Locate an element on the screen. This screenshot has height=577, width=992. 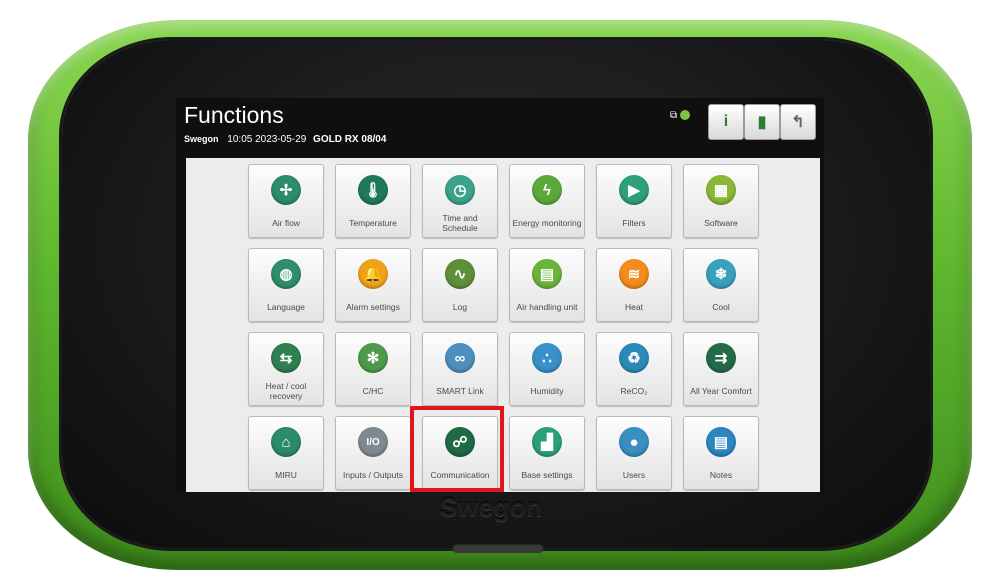
tile-label: Inputs / Outputs is located at coordinates (372, 475).